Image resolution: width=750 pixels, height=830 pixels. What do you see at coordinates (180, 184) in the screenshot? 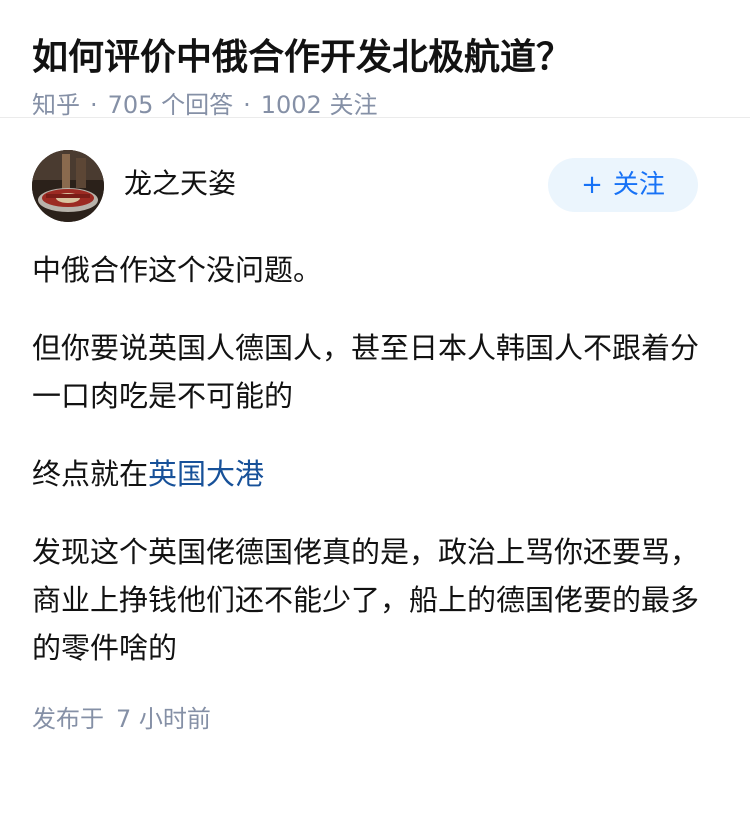
I see `author-name: 龙之天姿` at bounding box center [180, 184].